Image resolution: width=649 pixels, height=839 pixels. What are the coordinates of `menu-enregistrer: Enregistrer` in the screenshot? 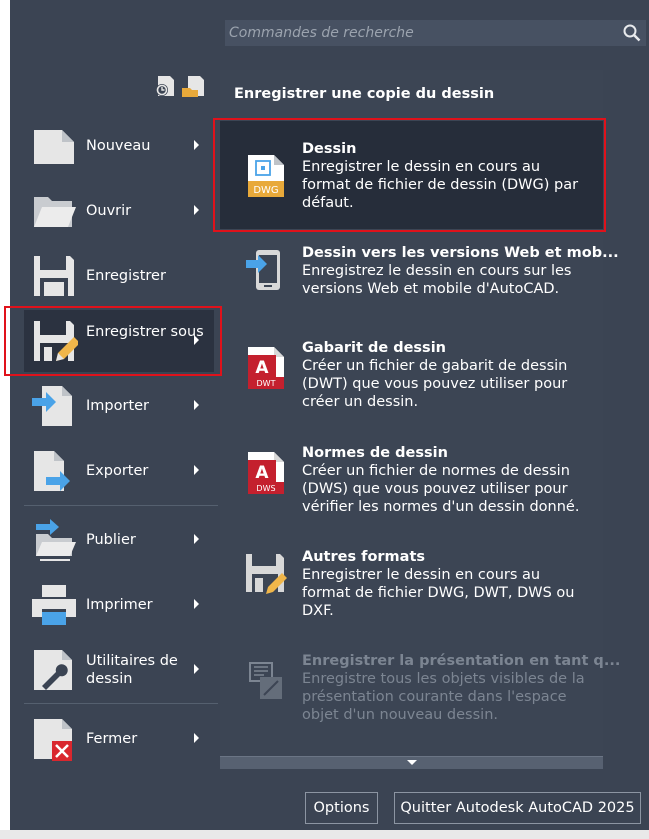 It's located at (119, 276).